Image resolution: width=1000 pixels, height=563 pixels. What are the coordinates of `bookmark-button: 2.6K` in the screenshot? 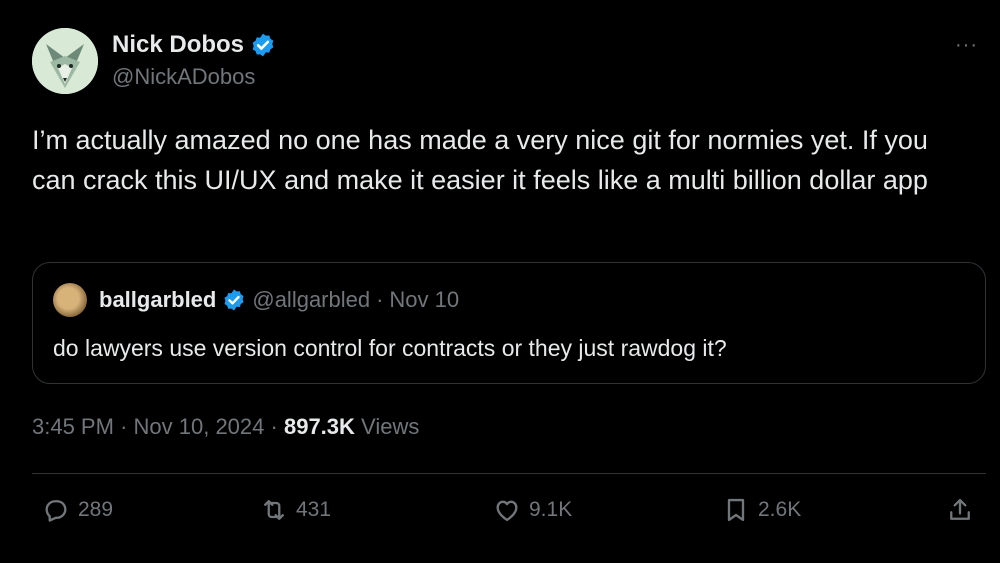 It's located at (761, 510).